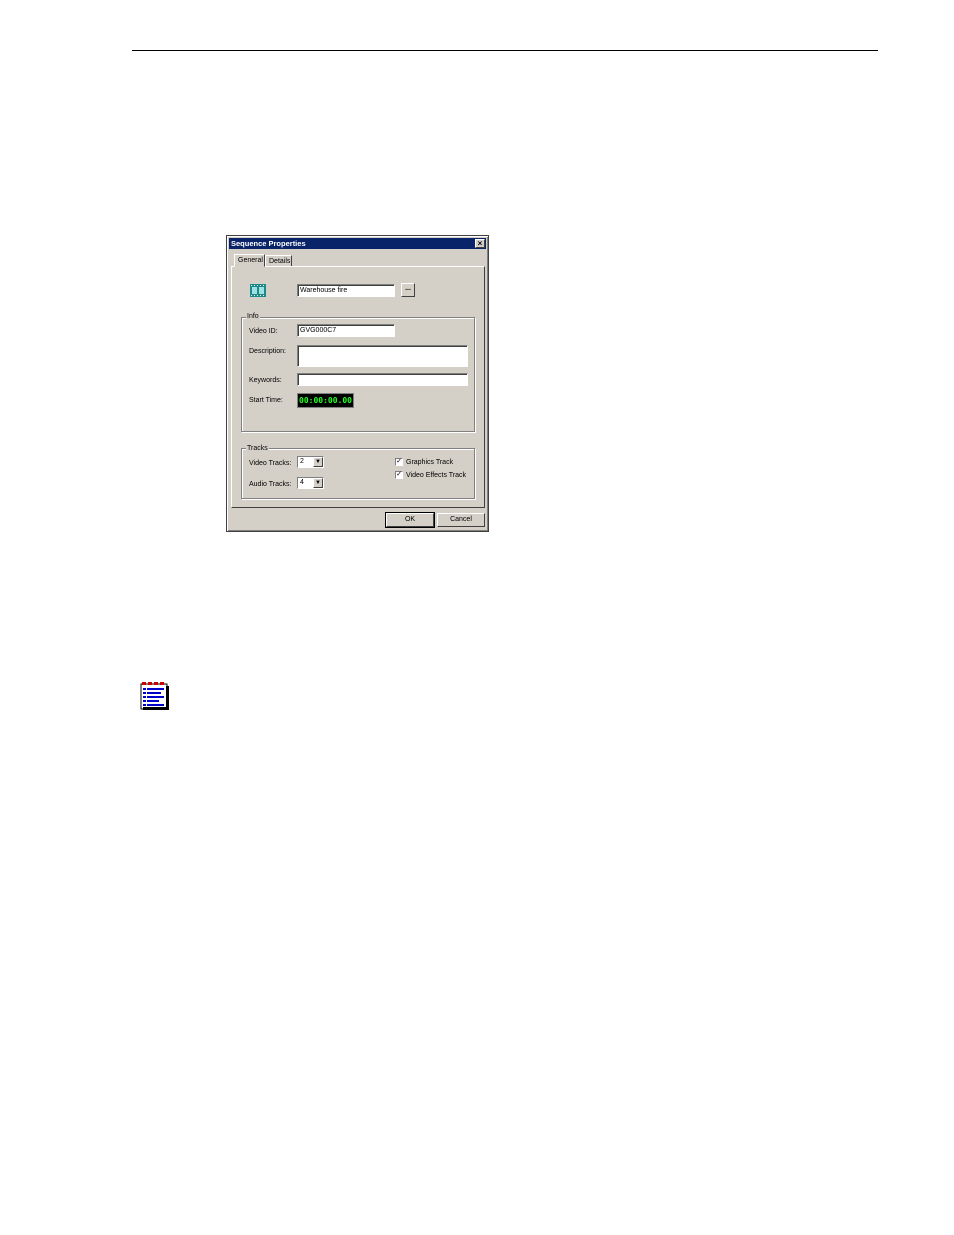 This screenshot has height=1235, width=954. What do you see at coordinates (267, 351) in the screenshot?
I see `description-label: Description:` at bounding box center [267, 351].